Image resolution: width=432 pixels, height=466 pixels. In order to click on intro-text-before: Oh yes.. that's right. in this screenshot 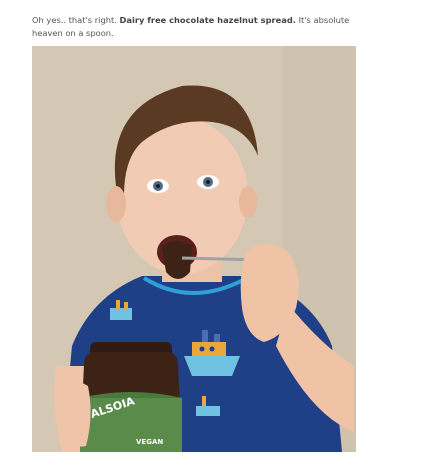, I will do `click(76, 20)`.